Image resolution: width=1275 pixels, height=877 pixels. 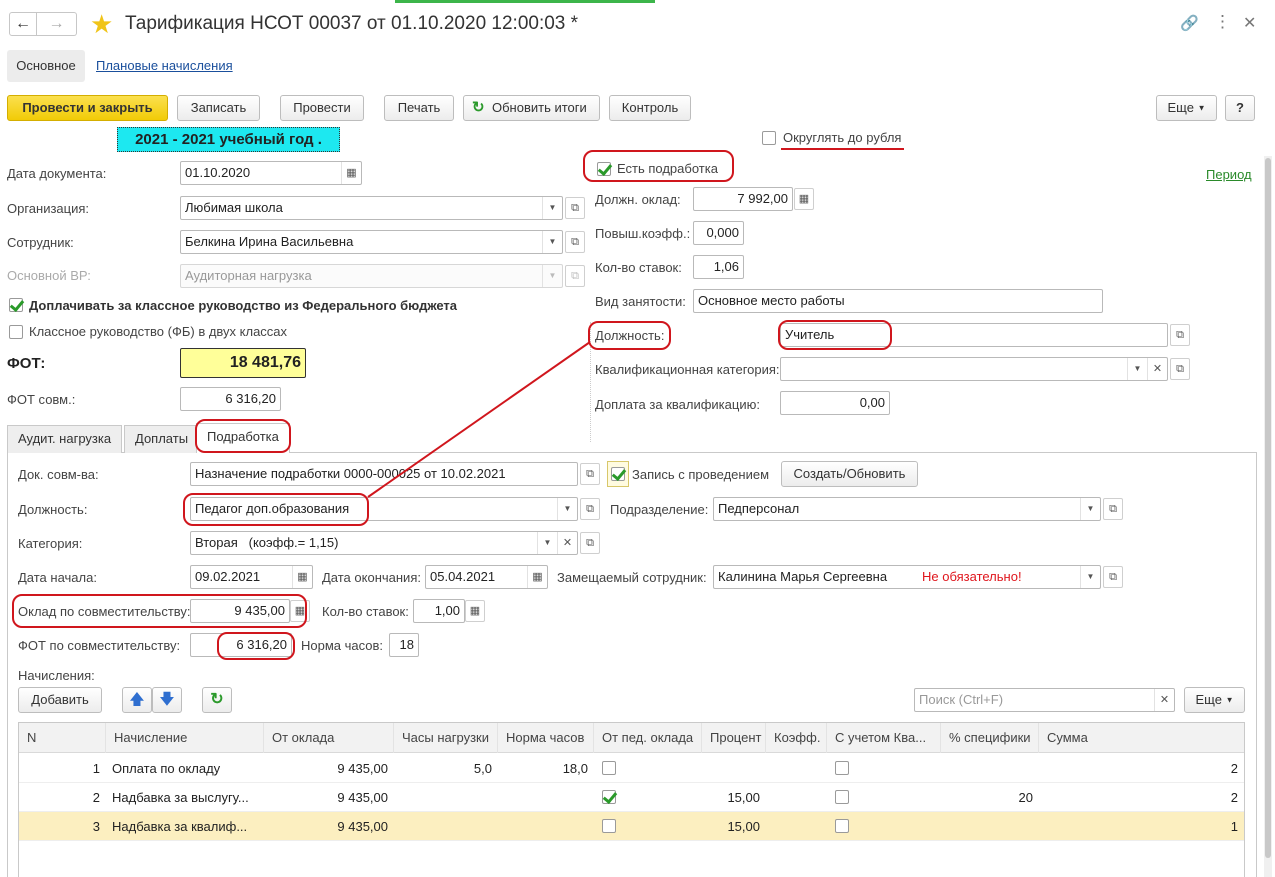 I want to click on annotation-connector, so click(x=479, y=419).